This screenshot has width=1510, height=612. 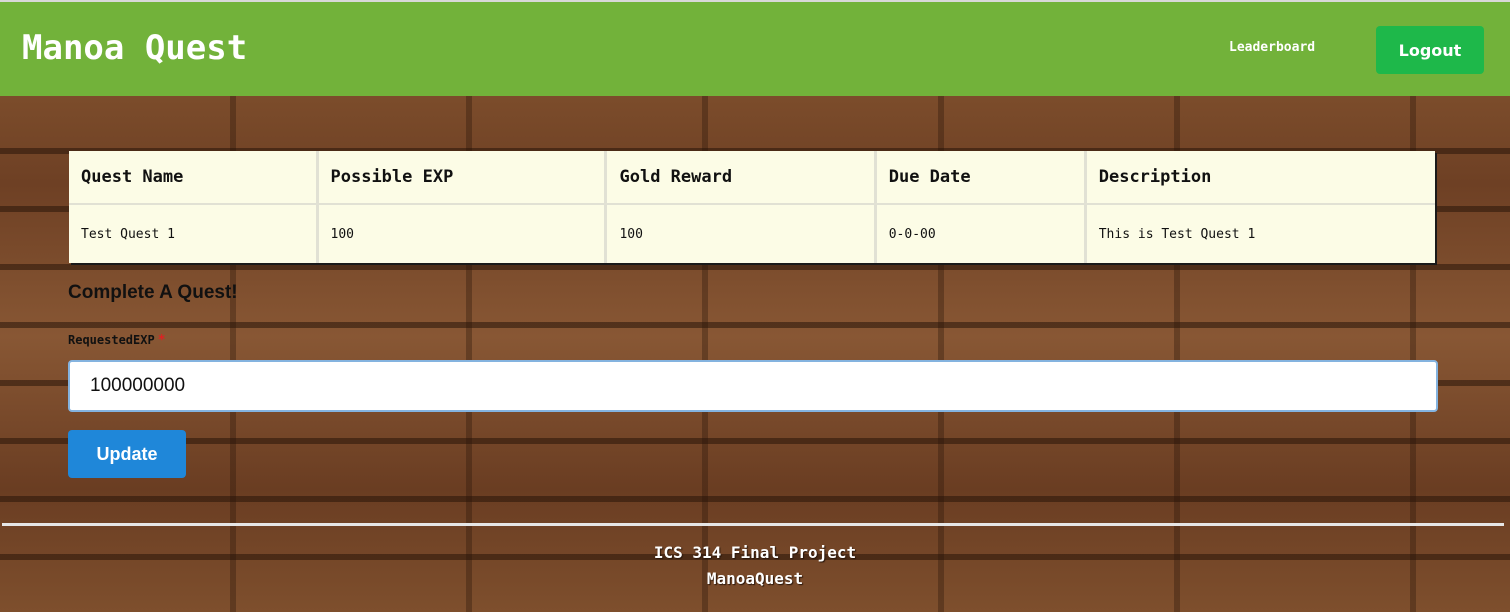 I want to click on column-header-description: Description, so click(x=1260, y=178).